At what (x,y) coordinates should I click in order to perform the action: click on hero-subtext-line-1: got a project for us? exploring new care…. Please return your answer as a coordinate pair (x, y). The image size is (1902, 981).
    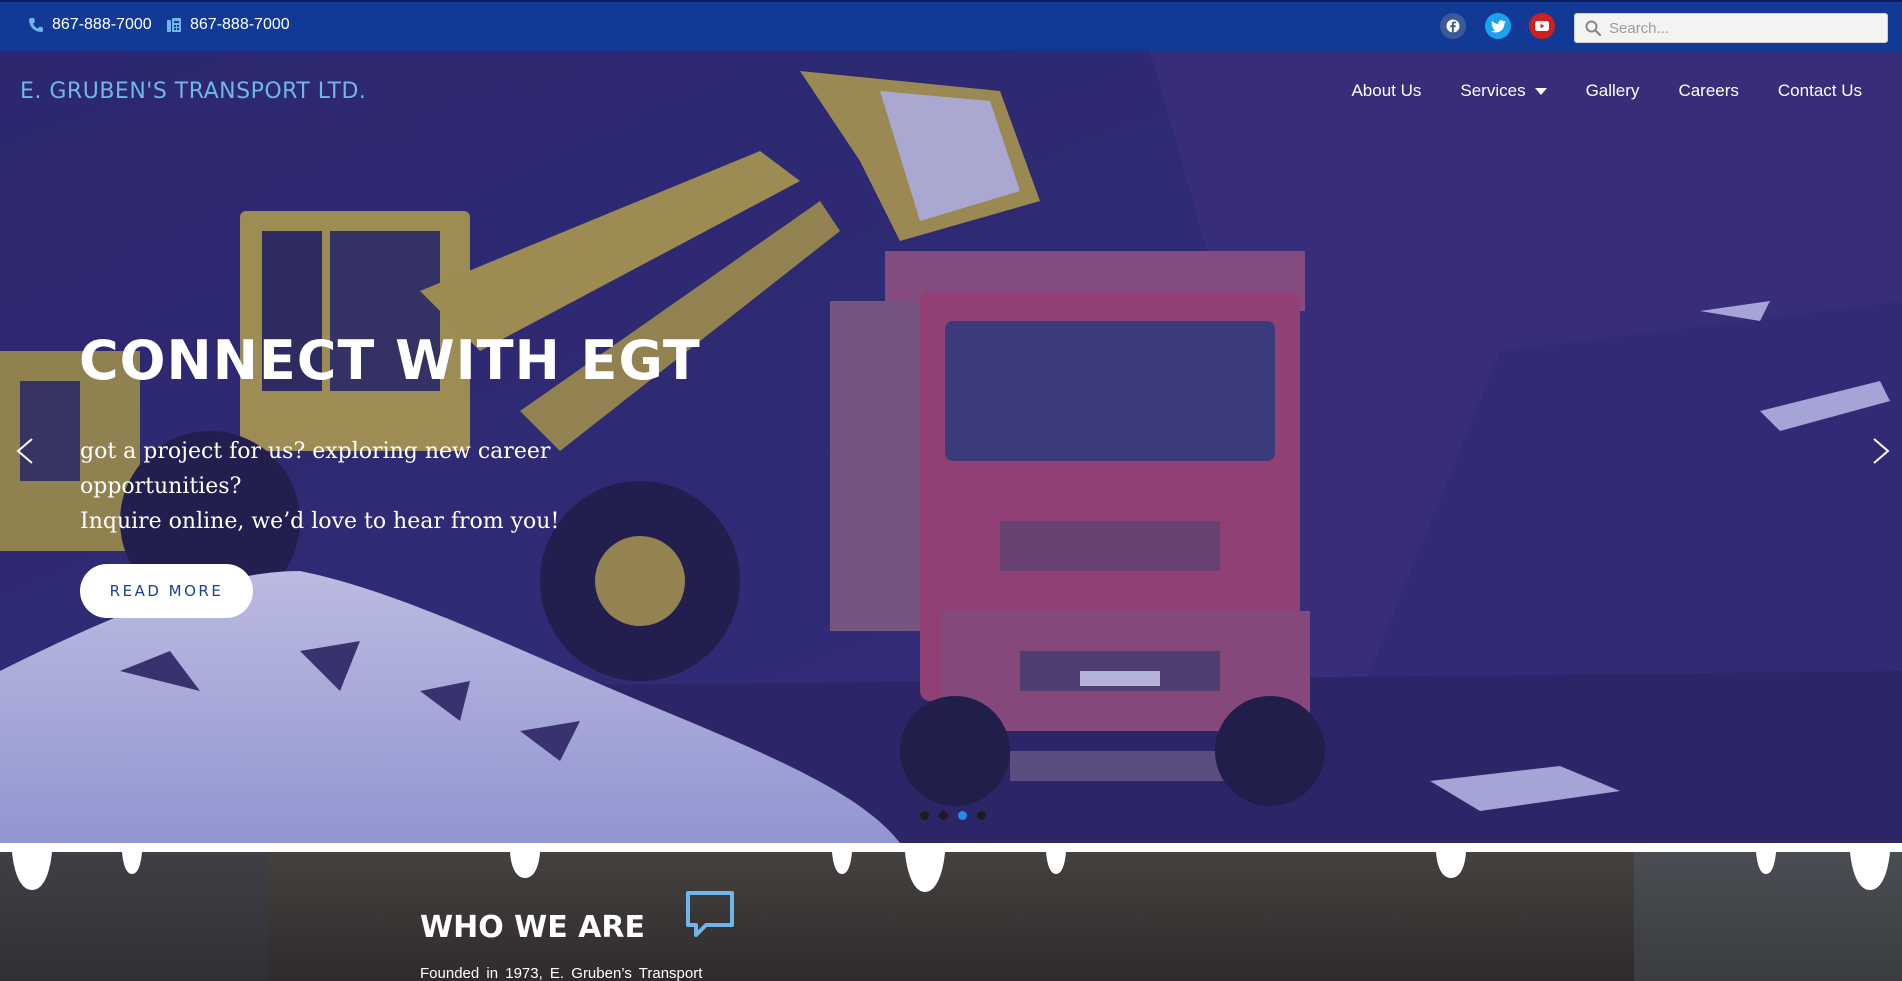
    Looking at the image, I should click on (315, 469).